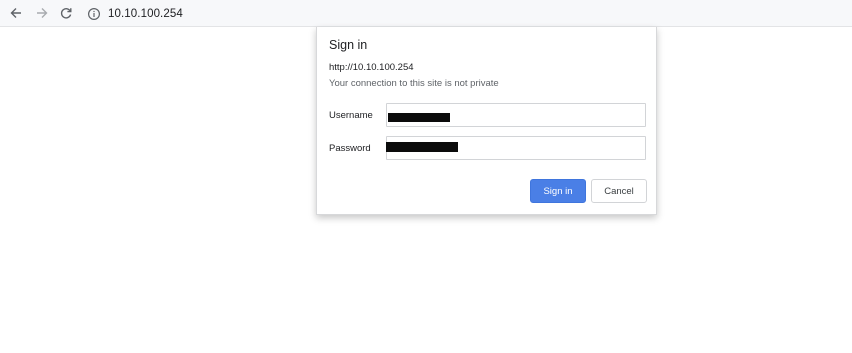  Describe the element at coordinates (371, 67) in the screenshot. I see `dialog-origin: http://10.10.100.254` at that location.